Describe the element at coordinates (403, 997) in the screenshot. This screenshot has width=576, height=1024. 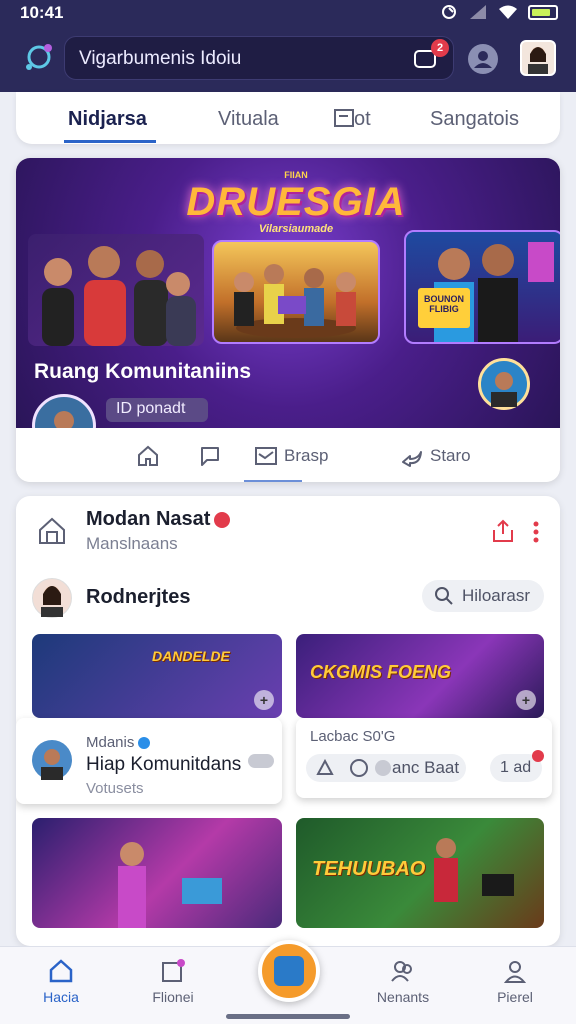
I see `nav-friends-label: Nenants` at that location.